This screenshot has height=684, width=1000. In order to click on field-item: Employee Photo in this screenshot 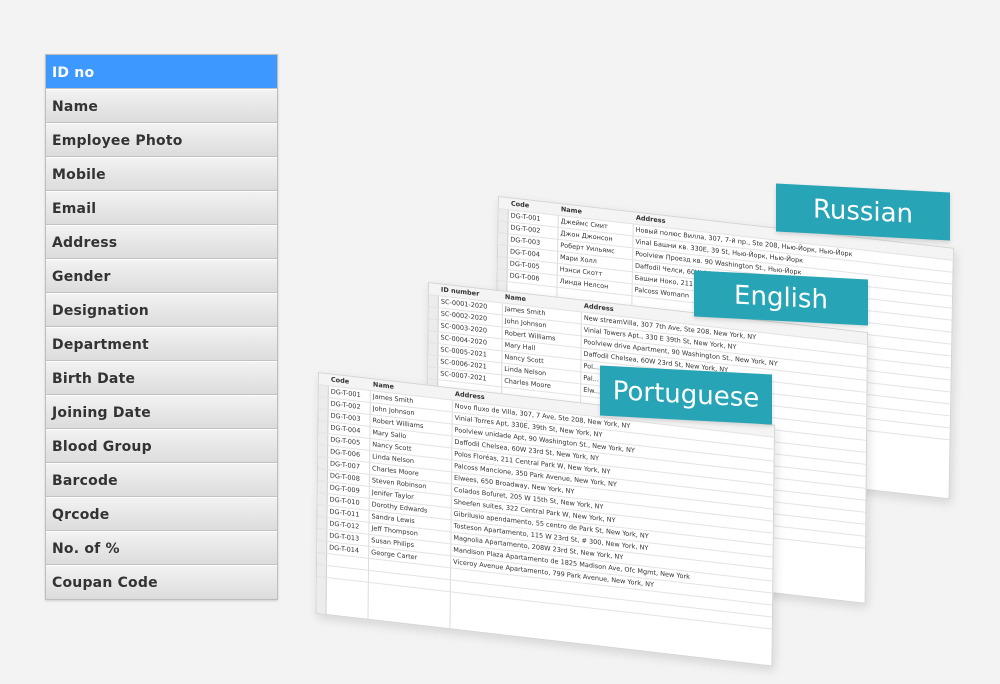, I will do `click(161, 140)`.